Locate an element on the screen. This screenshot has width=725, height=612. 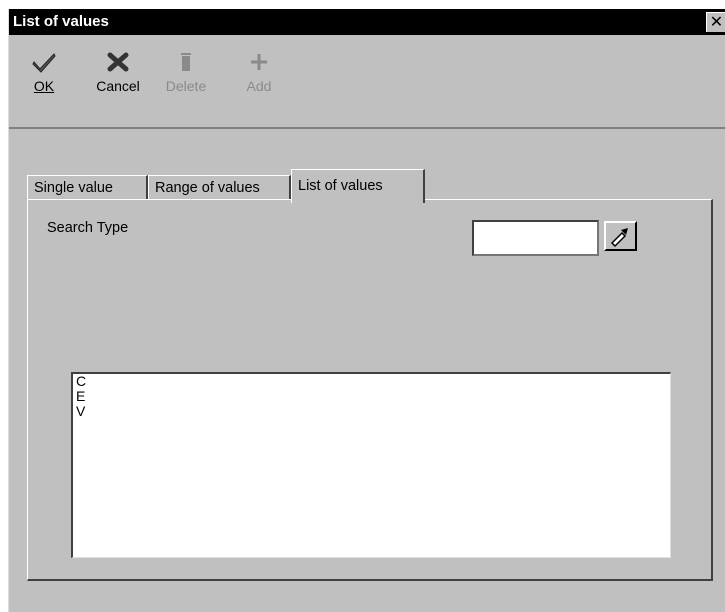
plus-icon is located at coordinates (259, 64).